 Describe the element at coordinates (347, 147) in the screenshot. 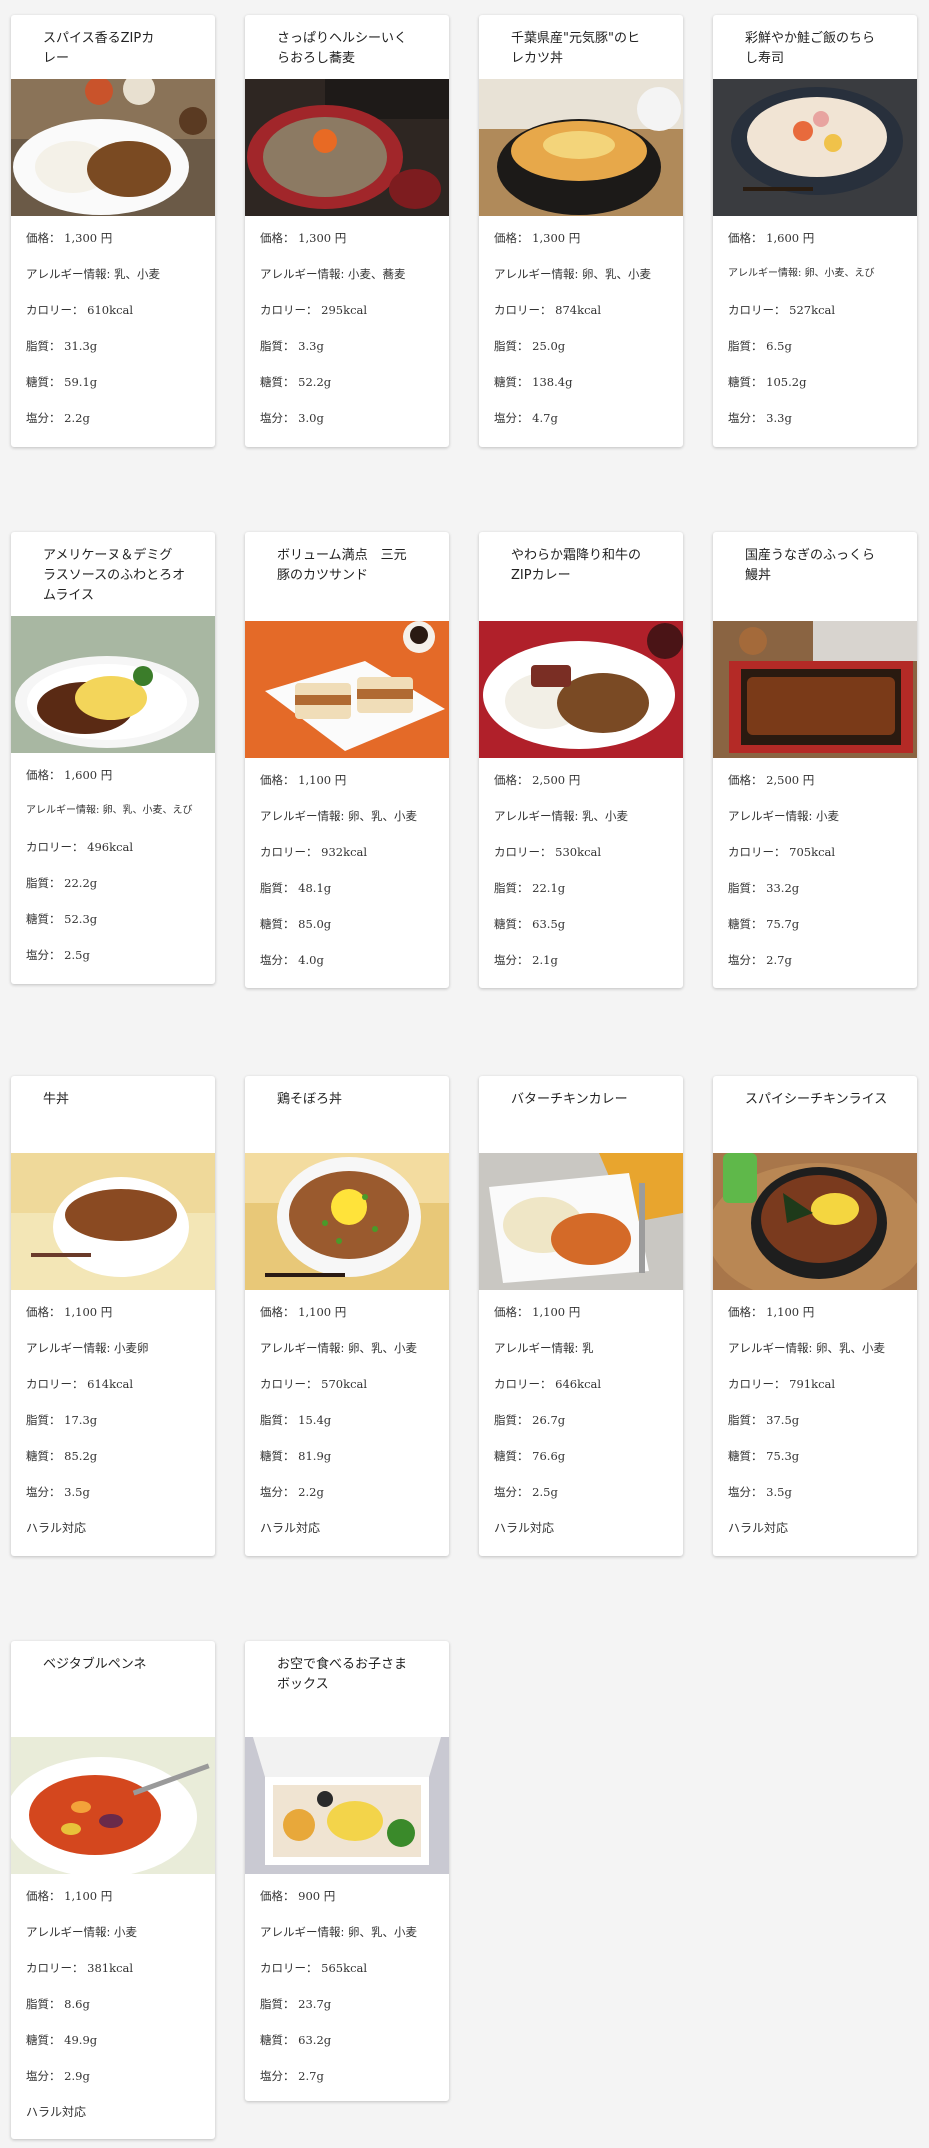

I see `soba-image` at that location.